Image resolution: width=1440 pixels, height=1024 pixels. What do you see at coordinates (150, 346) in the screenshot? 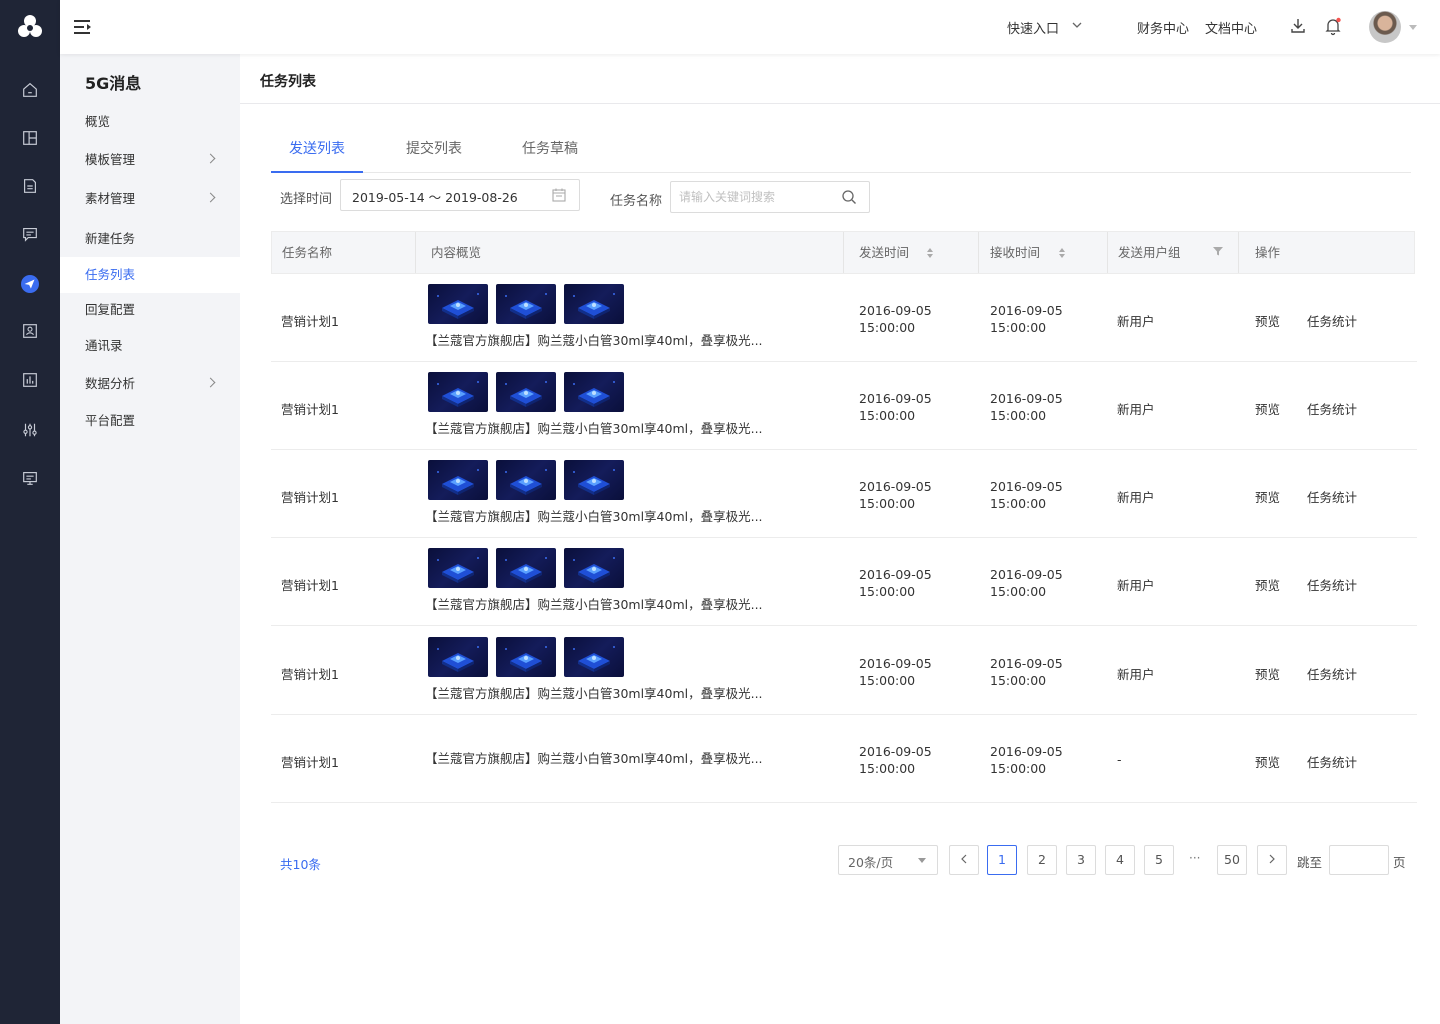
I see `sidebar-item: 通讯录` at bounding box center [150, 346].